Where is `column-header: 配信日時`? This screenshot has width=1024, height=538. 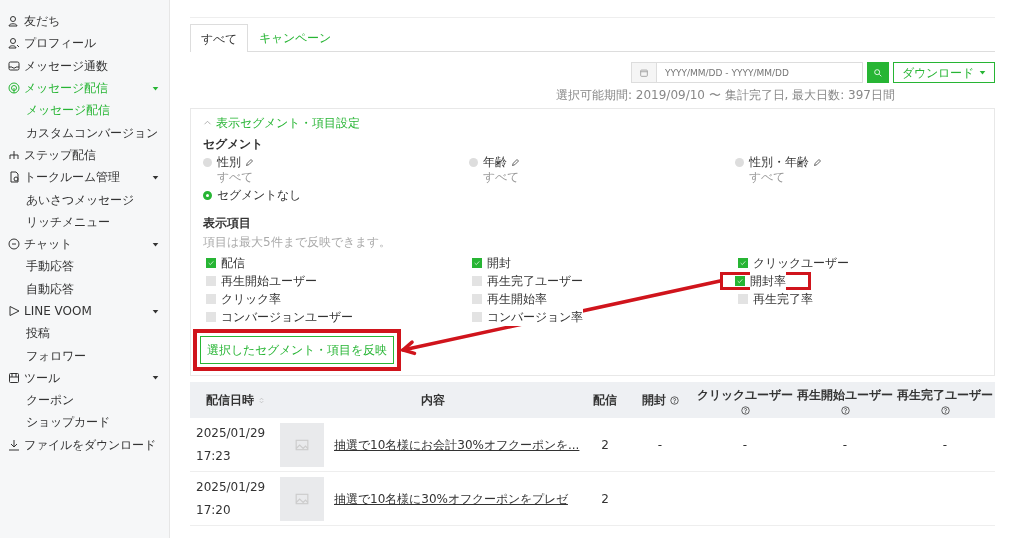
column-header: 配信日時 is located at coordinates (229, 400).